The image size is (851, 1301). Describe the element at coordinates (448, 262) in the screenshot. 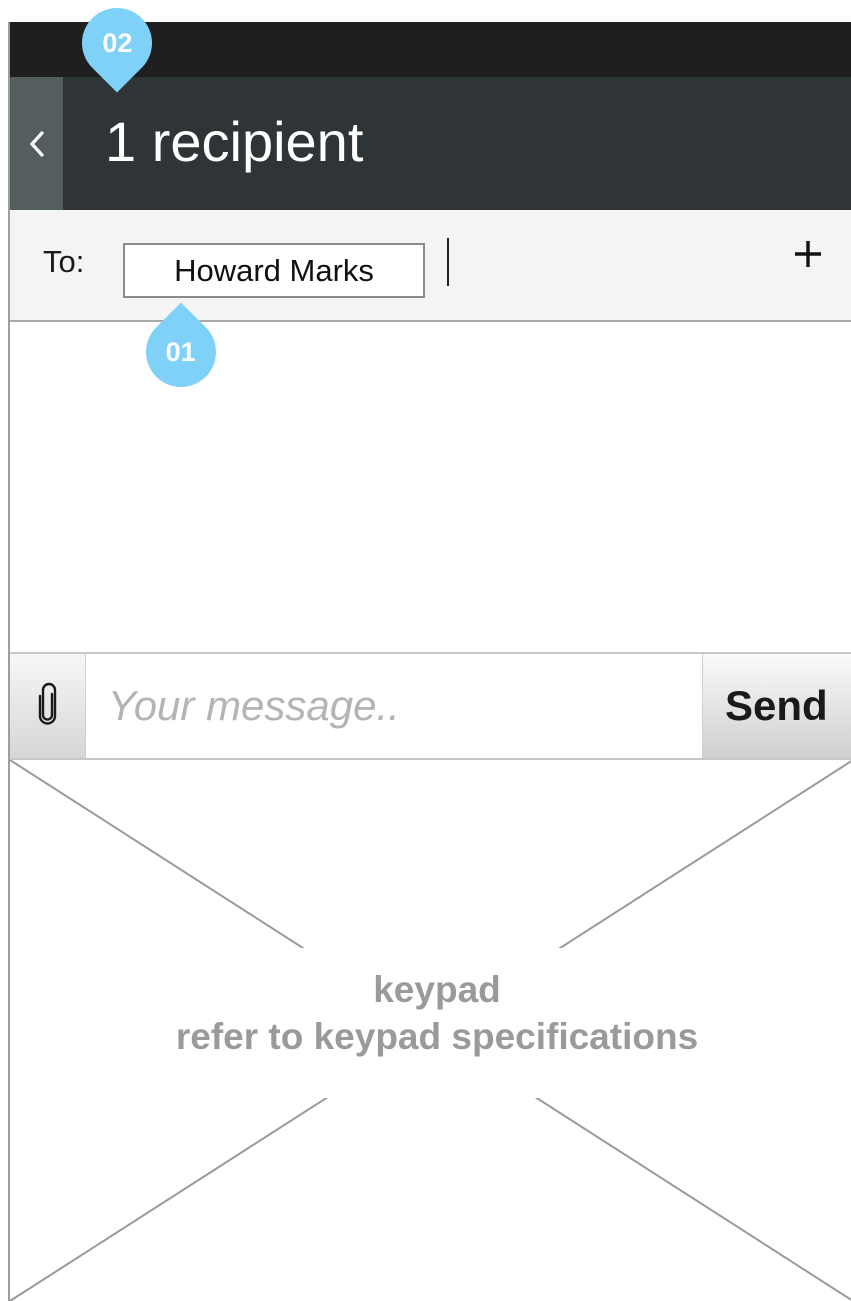

I see `recipient-input-cursor` at that location.